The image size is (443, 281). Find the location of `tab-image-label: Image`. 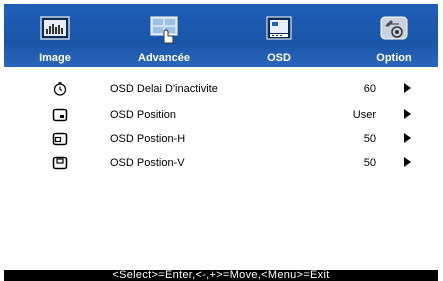

tab-image-label: Image is located at coordinates (55, 58).